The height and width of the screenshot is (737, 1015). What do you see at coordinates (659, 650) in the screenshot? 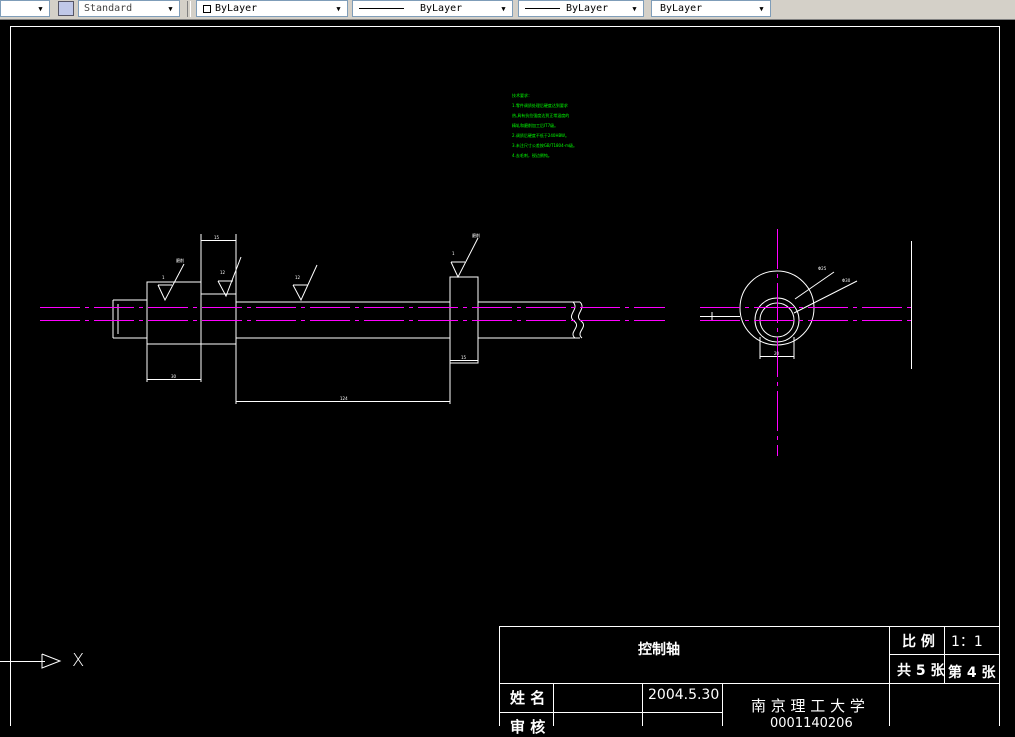
I see `part-name: 控制轴` at bounding box center [659, 650].